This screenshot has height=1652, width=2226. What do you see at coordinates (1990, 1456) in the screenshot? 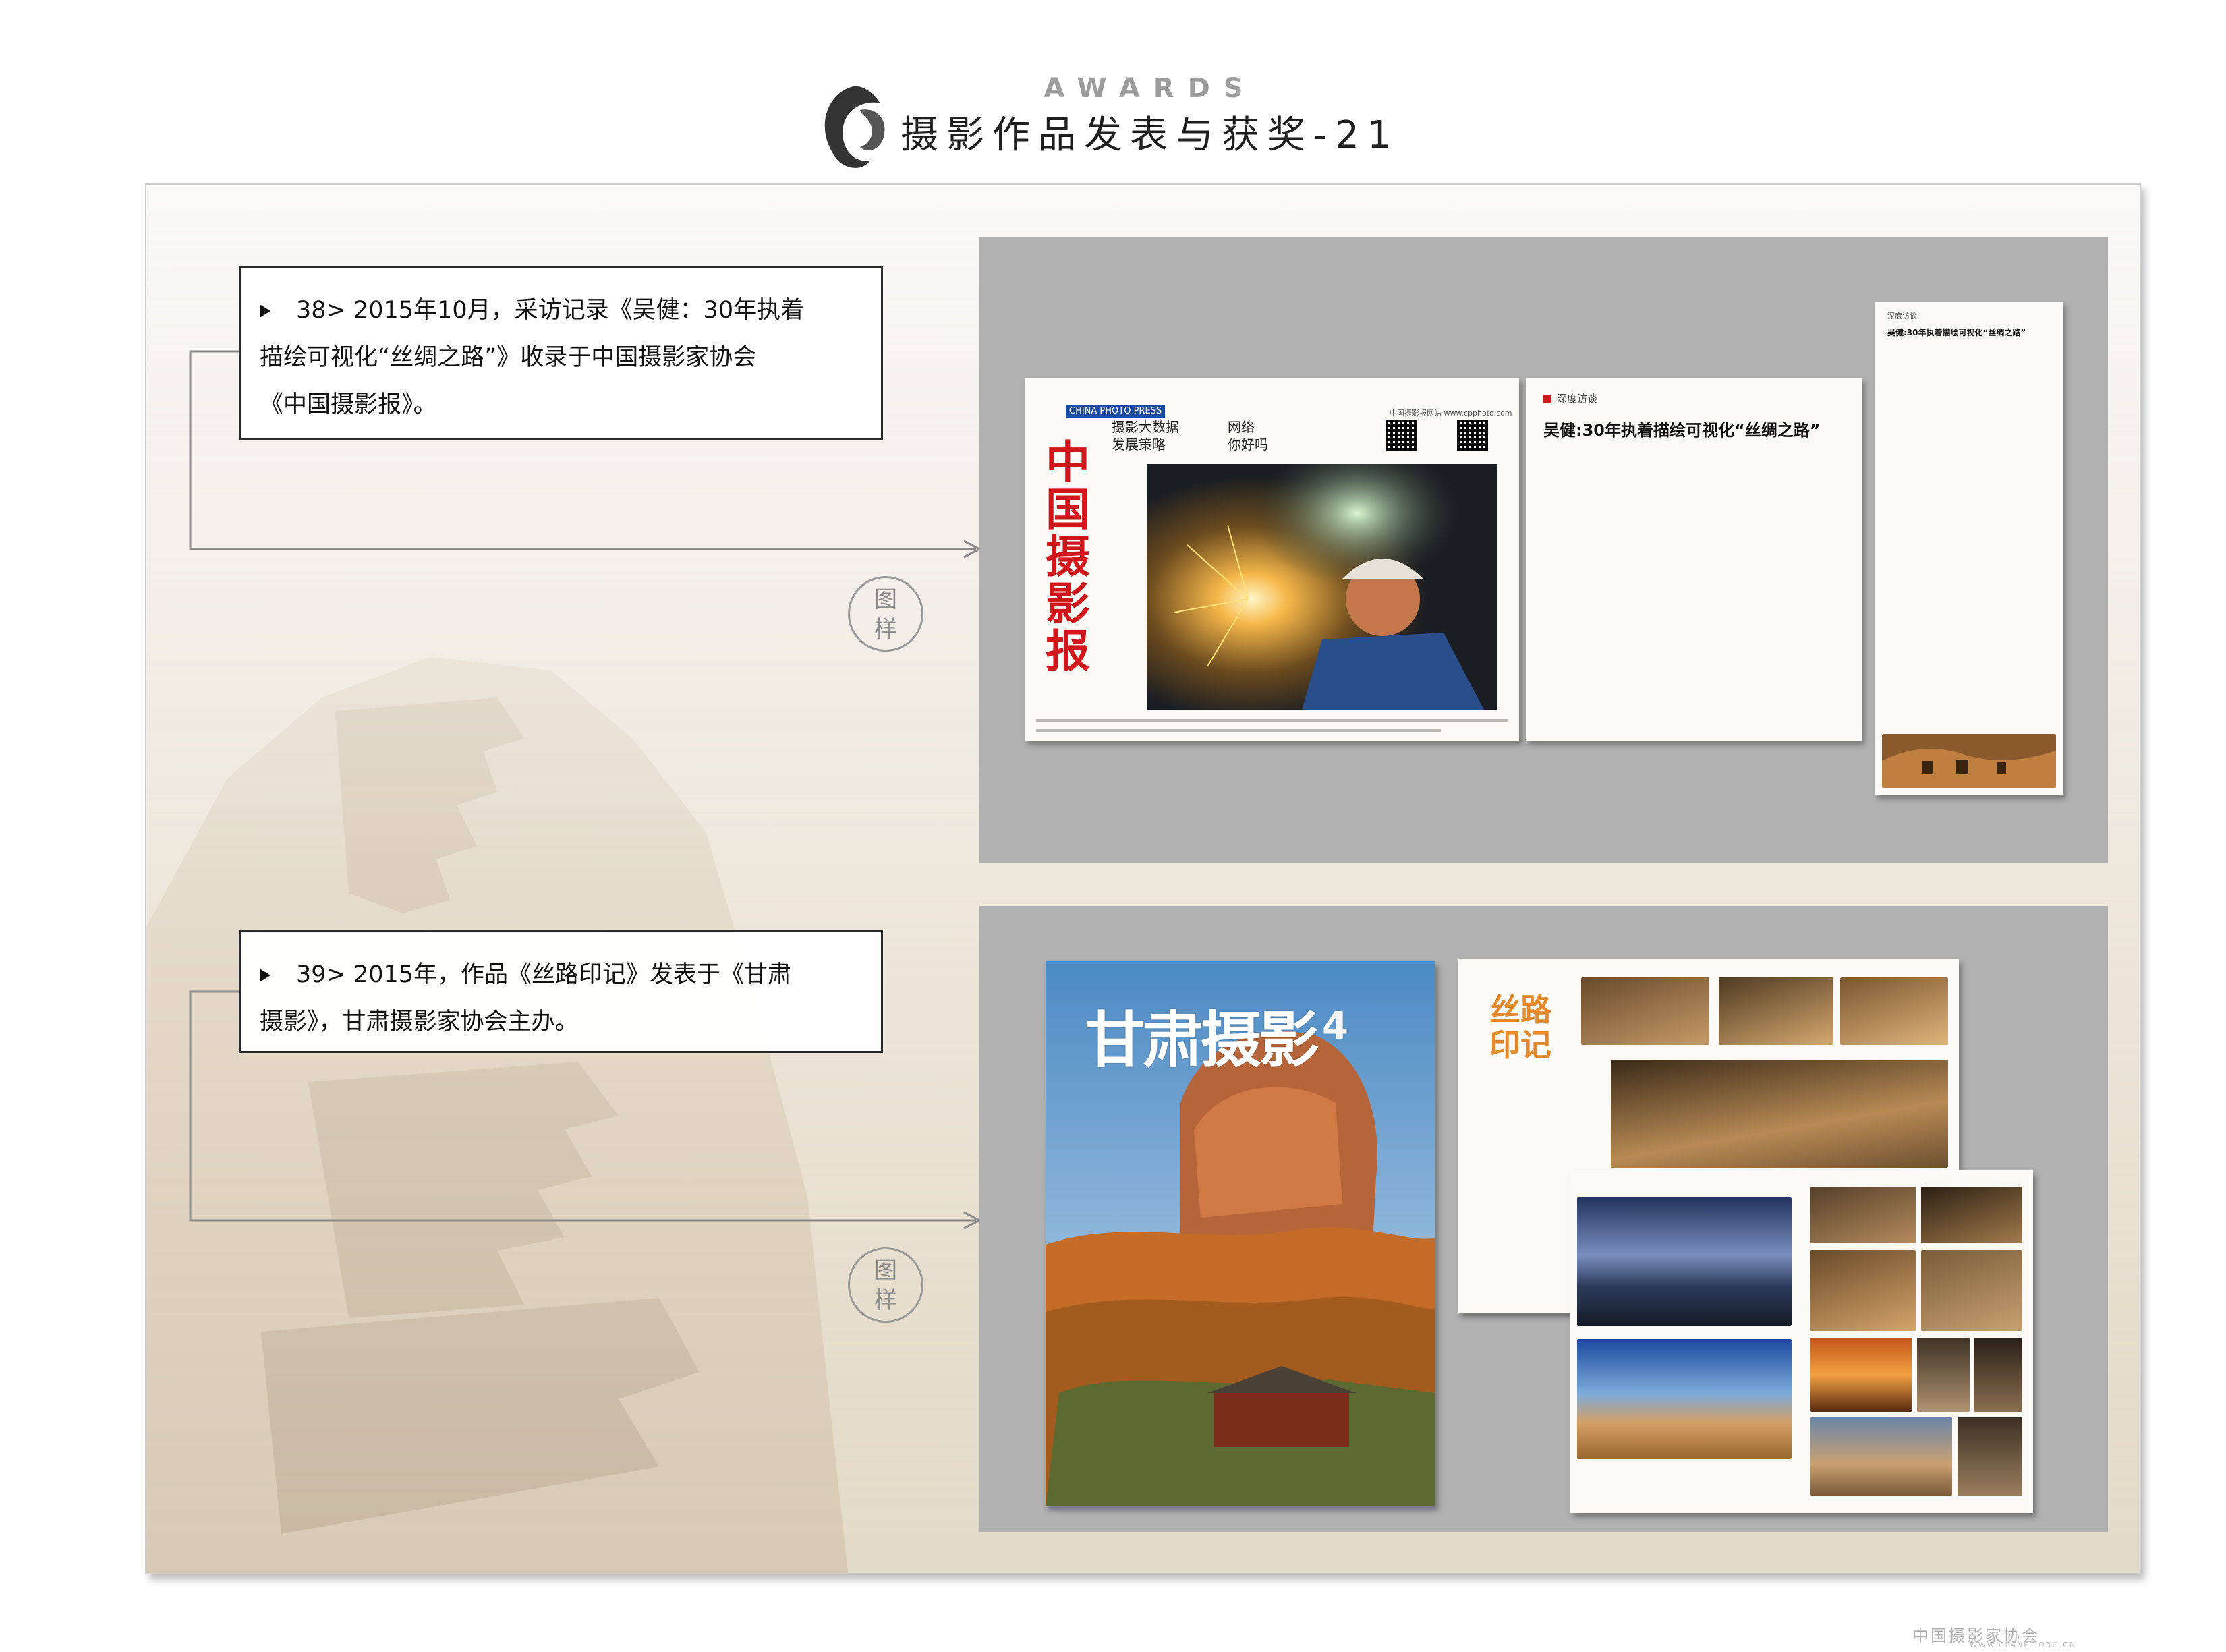
I see `cave-buddha-photo` at bounding box center [1990, 1456].